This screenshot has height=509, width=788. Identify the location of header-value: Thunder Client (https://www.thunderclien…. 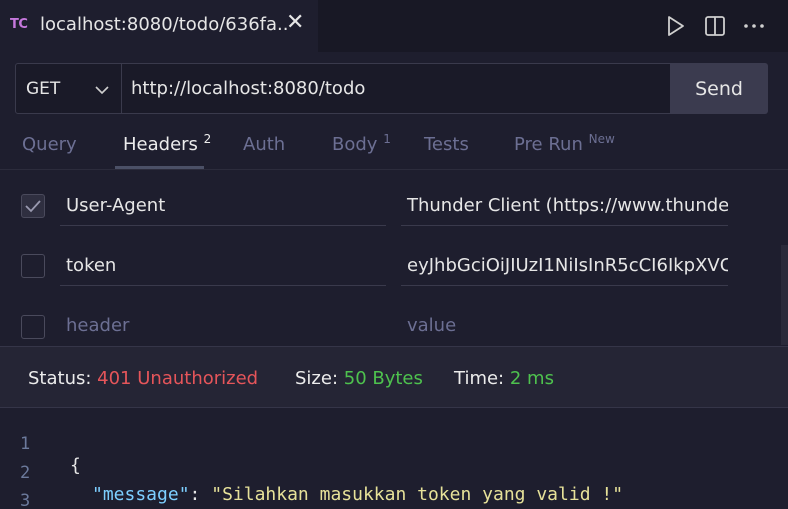
(564, 206).